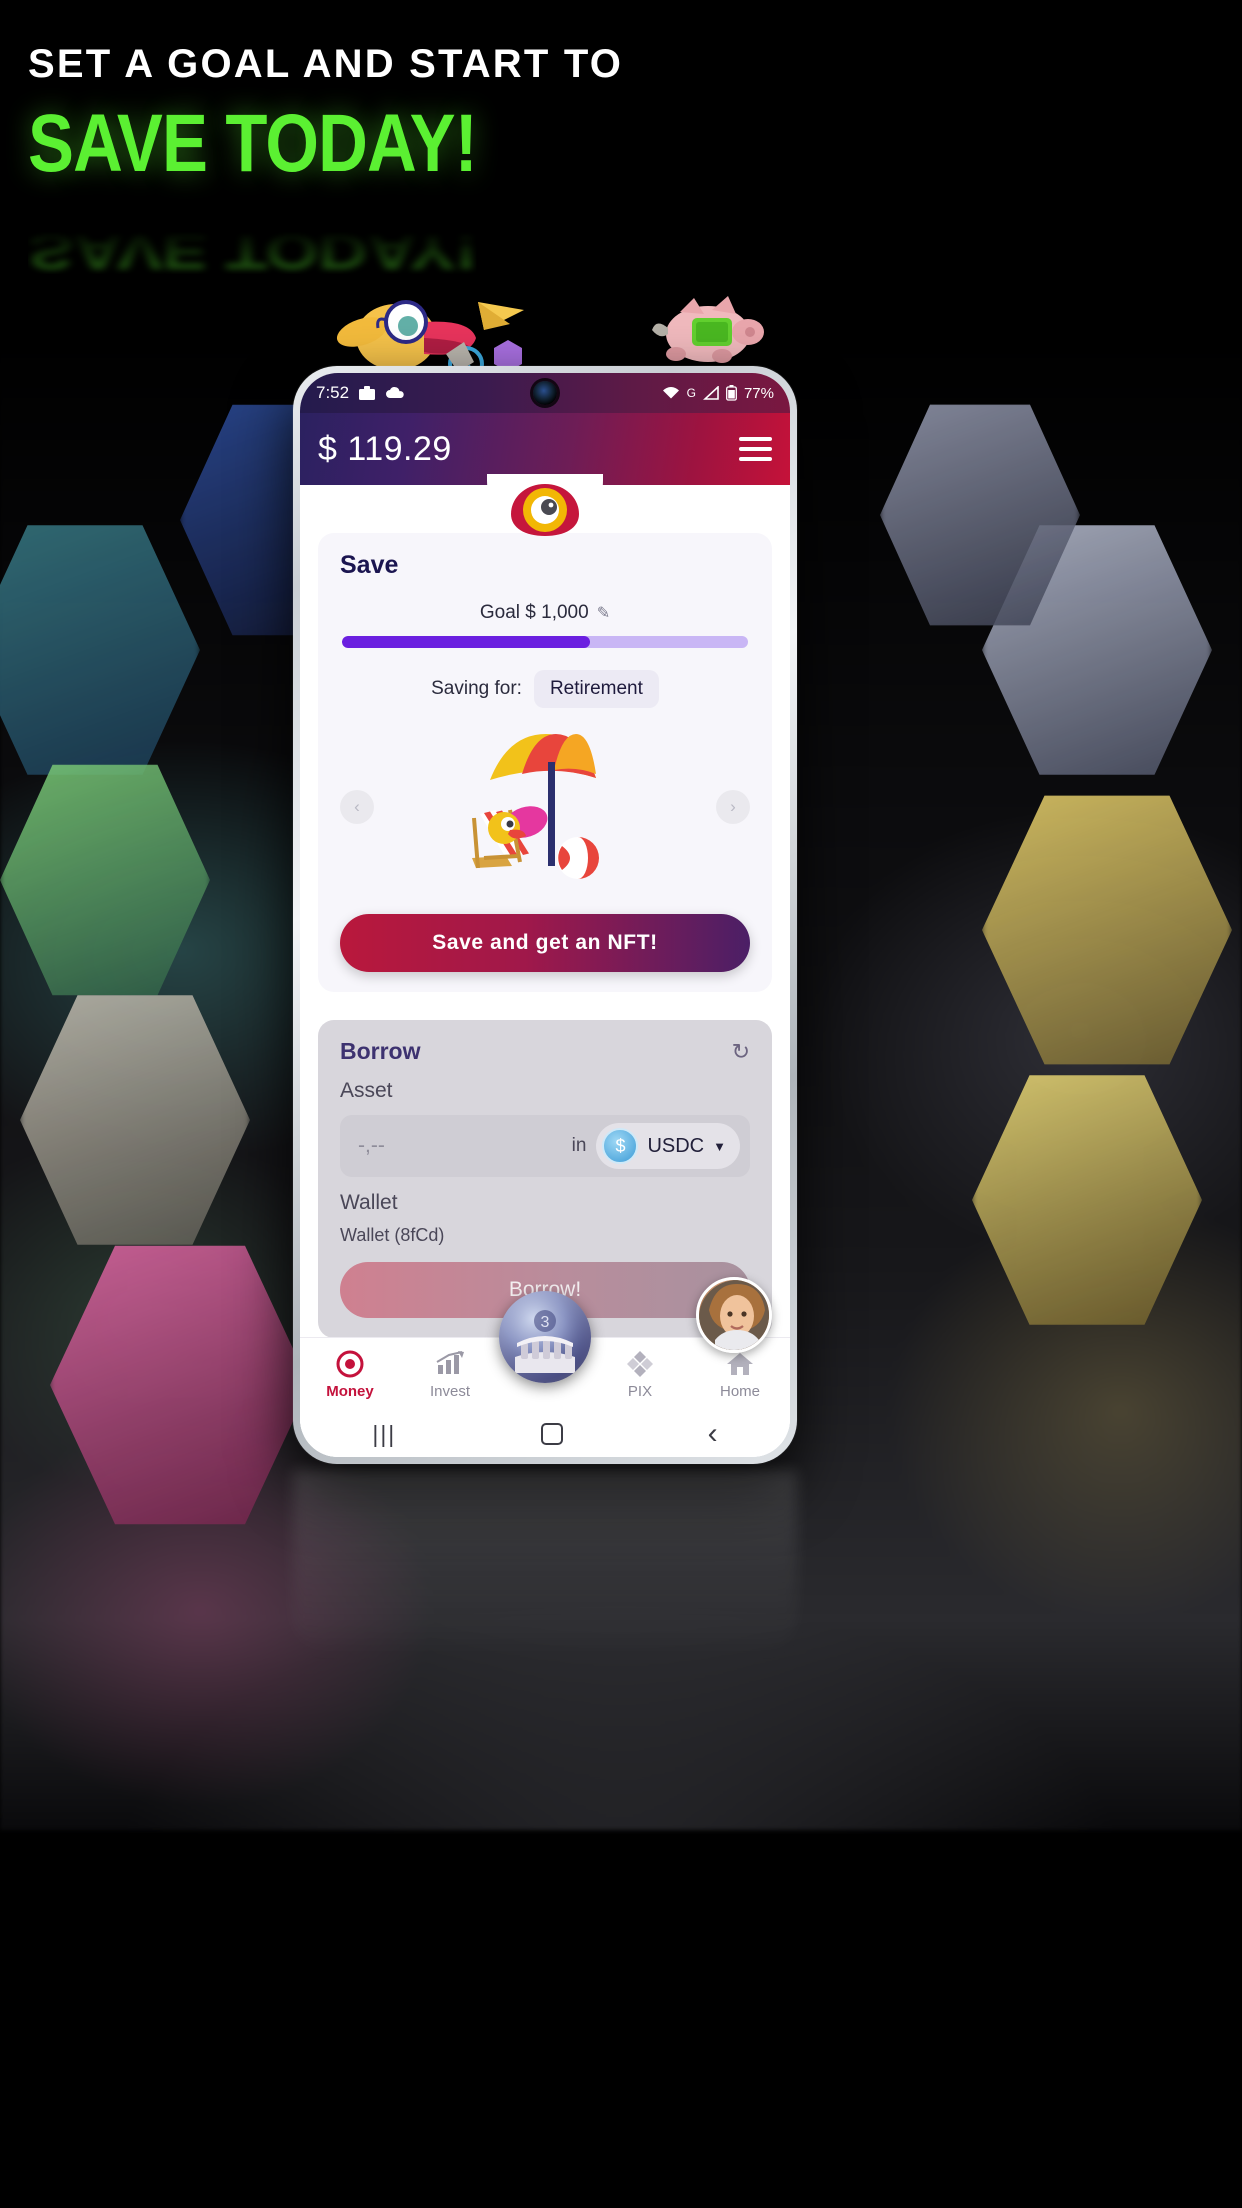  I want to click on tab-home-label: Home, so click(739, 1391).